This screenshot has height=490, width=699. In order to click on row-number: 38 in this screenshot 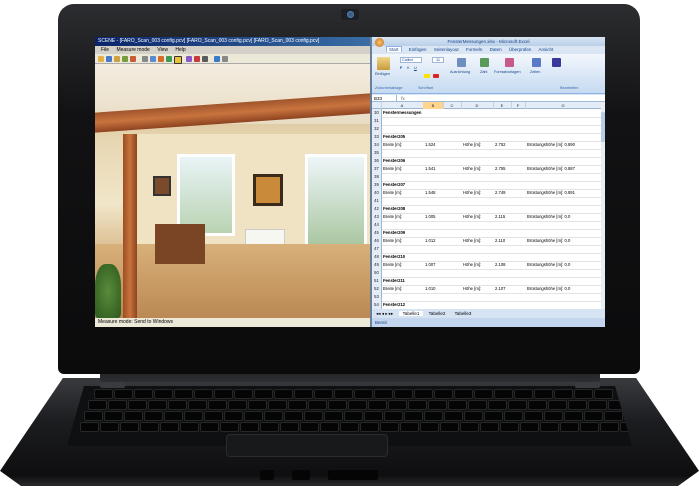, I will do `click(377, 177)`.